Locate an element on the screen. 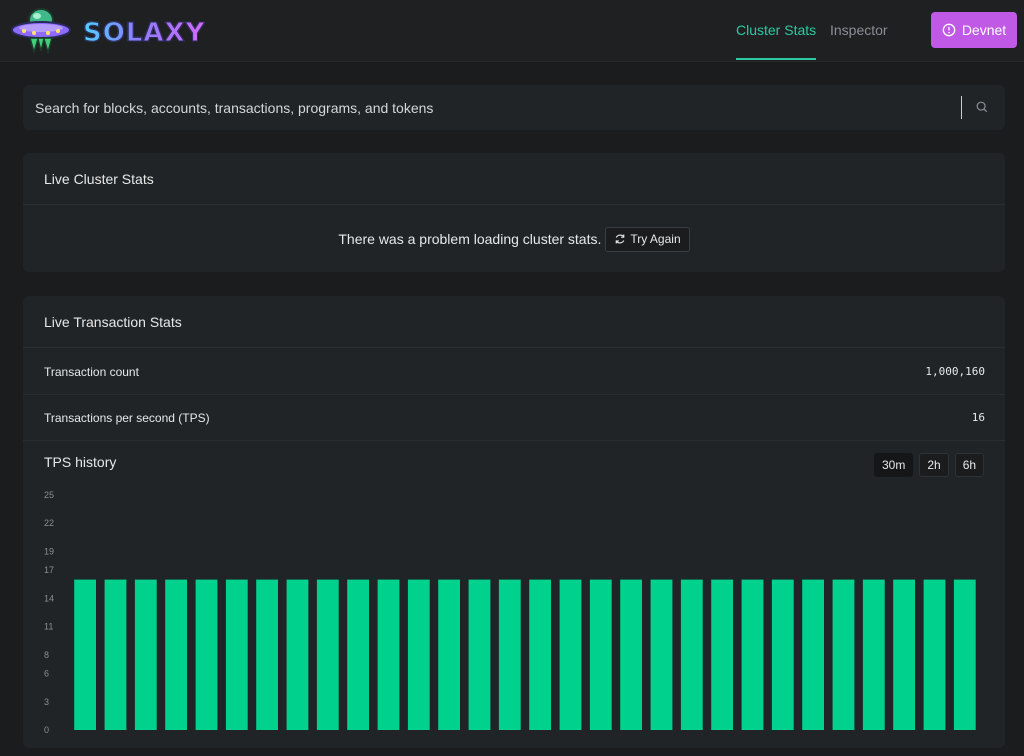 This screenshot has height=756, width=1024. refresh-icon is located at coordinates (620, 239).